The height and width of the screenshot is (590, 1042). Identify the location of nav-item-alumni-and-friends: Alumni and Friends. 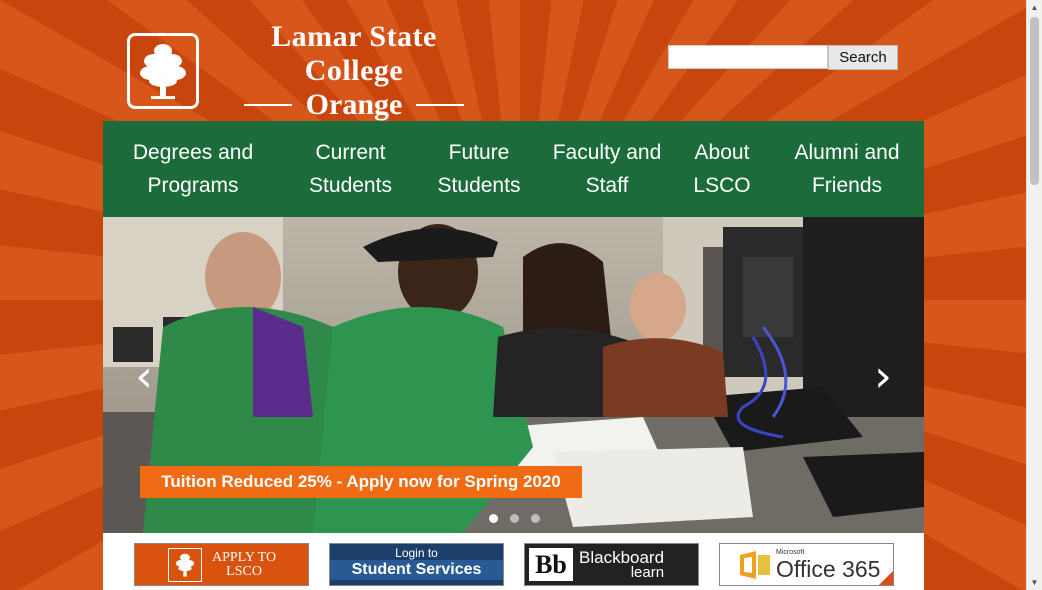
(847, 169).